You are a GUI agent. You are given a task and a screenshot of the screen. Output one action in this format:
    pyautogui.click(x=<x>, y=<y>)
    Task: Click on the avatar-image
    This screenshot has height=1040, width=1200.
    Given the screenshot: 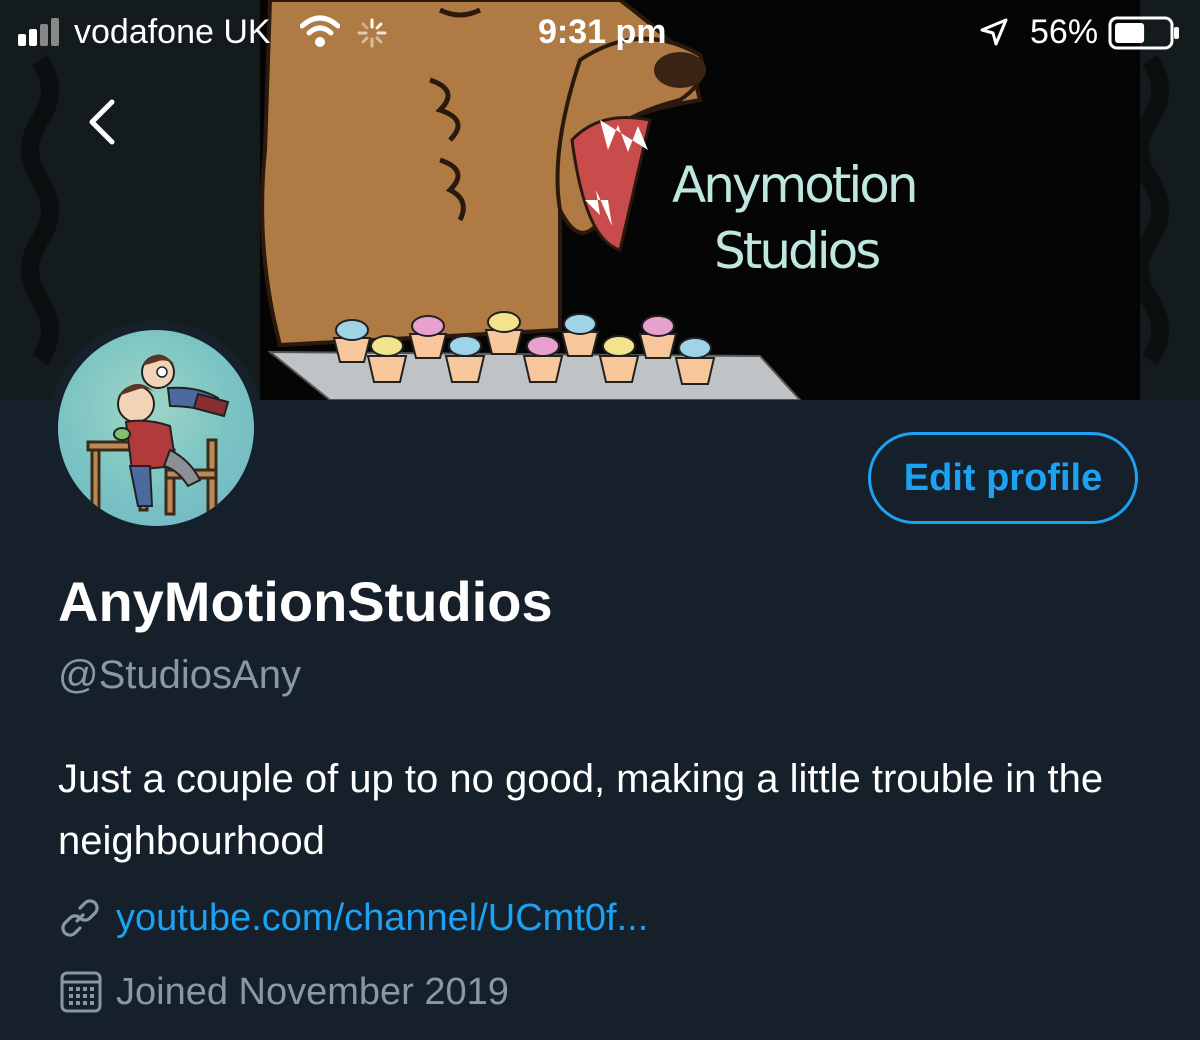 What is the action you would take?
    pyautogui.click(x=156, y=428)
    